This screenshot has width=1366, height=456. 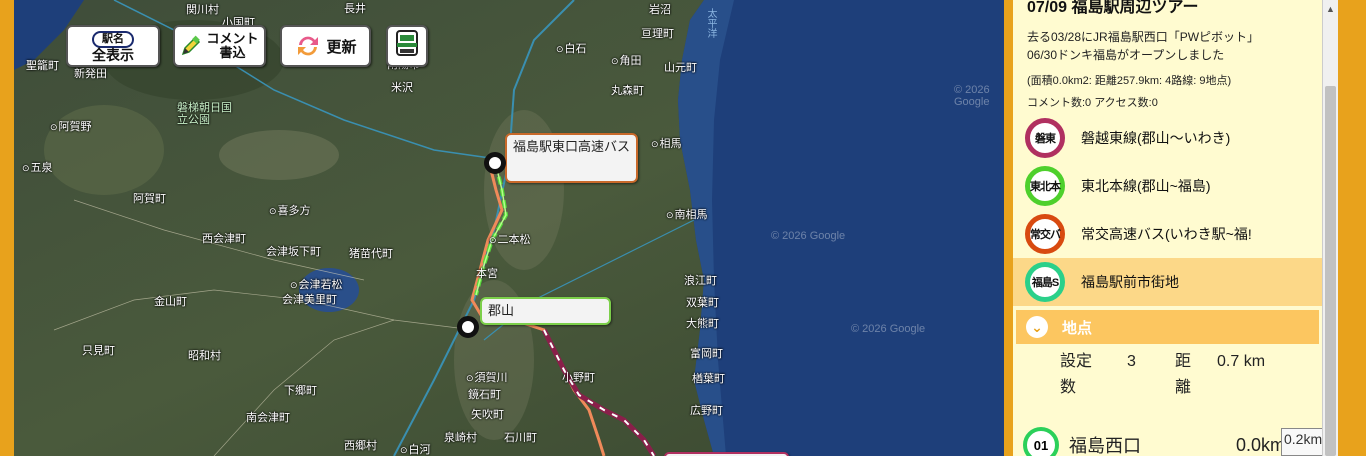 What do you see at coordinates (1076, 361) in the screenshot?
I see `count-label: 設定` at bounding box center [1076, 361].